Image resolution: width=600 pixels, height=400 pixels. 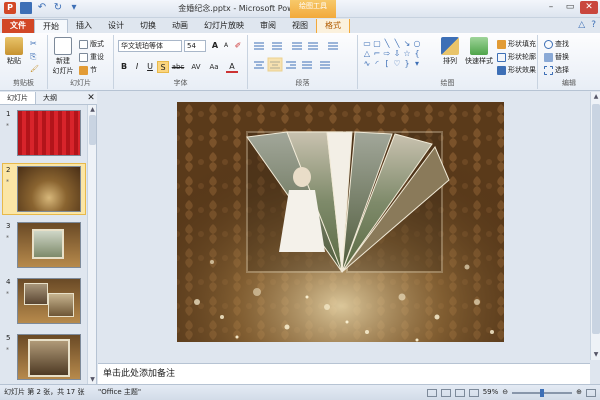 I want to click on curve-shape-icon: ∿, so click(x=367, y=64).